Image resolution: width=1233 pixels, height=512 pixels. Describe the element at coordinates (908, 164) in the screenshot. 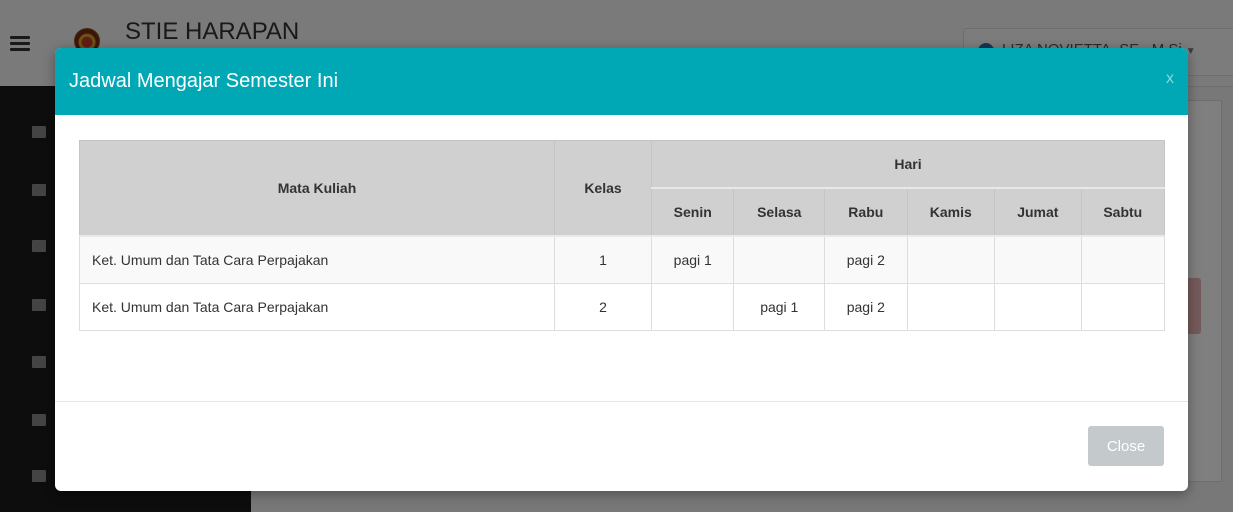

I see `header-day-group: Hari` at that location.